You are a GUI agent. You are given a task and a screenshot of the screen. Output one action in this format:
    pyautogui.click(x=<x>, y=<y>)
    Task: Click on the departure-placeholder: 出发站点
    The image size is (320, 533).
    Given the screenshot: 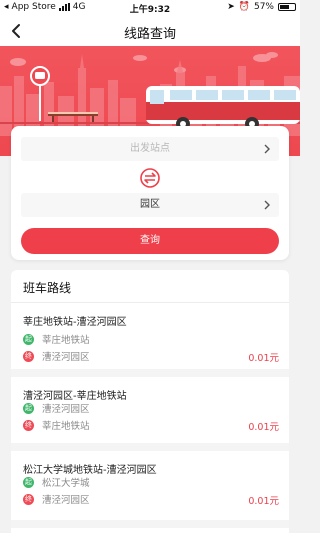 What is the action you would take?
    pyautogui.click(x=150, y=148)
    